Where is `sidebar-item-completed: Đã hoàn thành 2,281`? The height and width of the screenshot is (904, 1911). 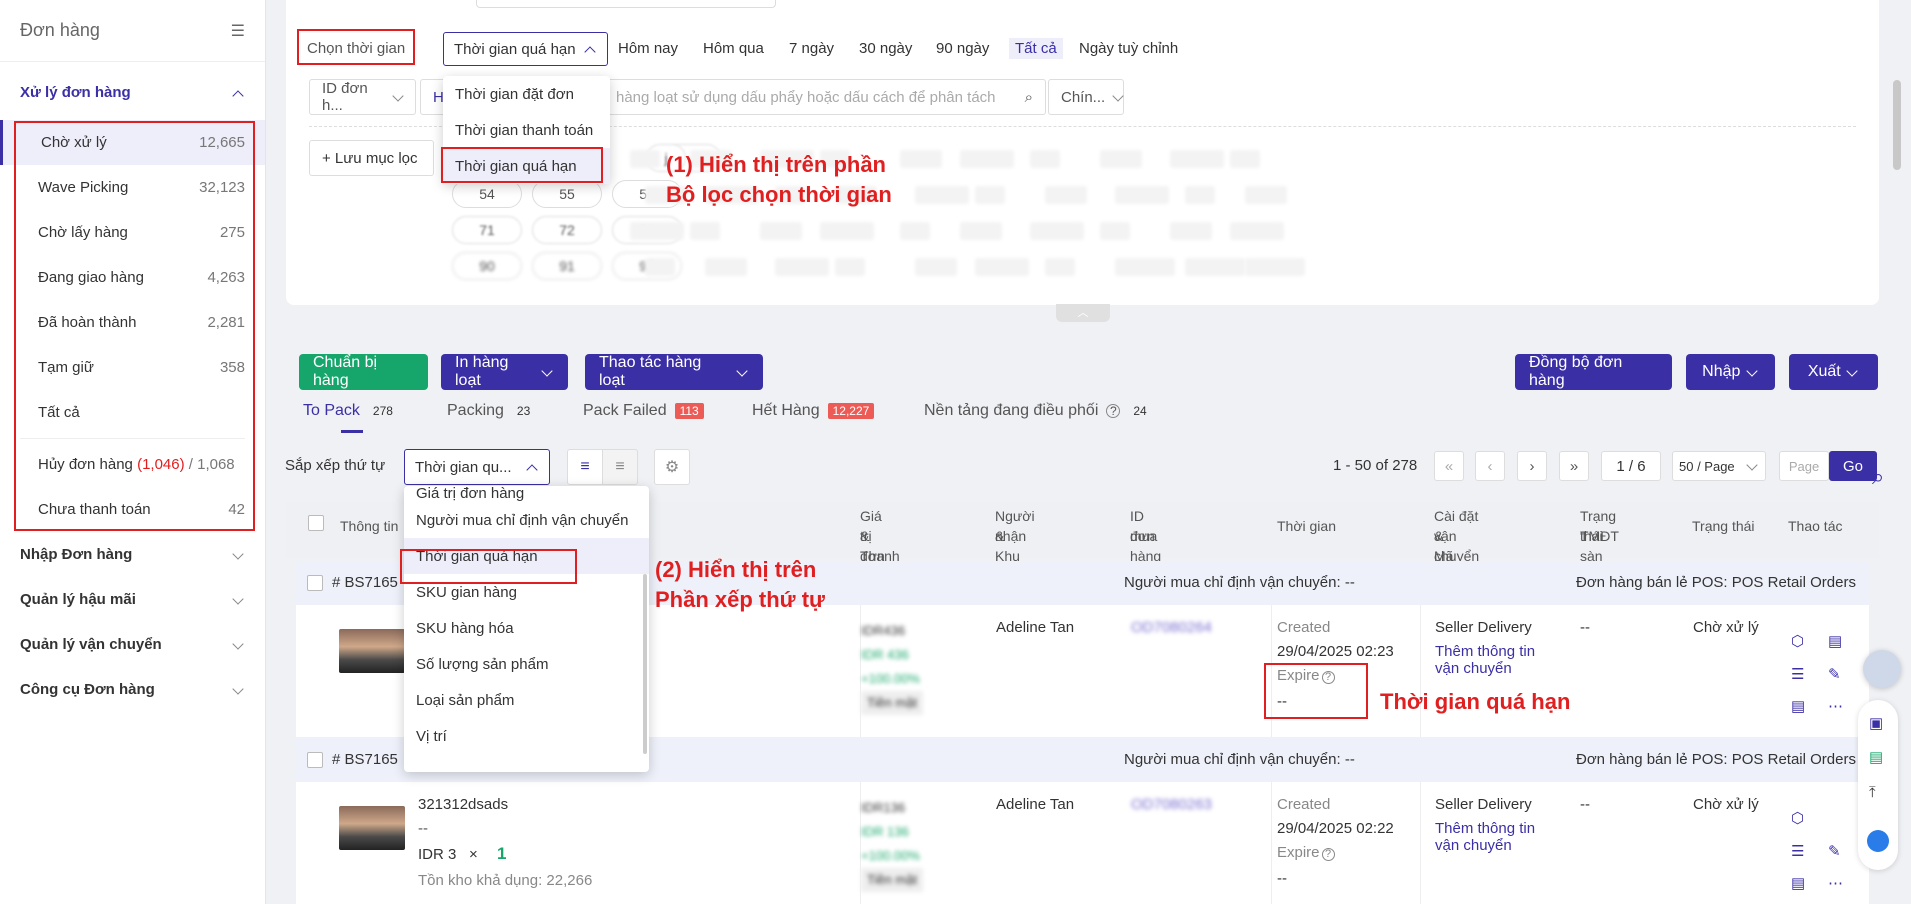
sidebar-item-completed: Đã hoàn thành 2,281 is located at coordinates (132, 322).